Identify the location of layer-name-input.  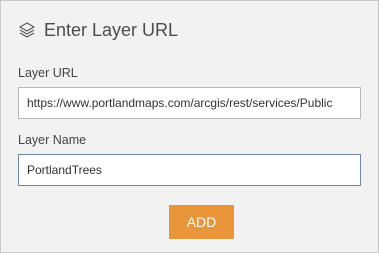
(189, 170).